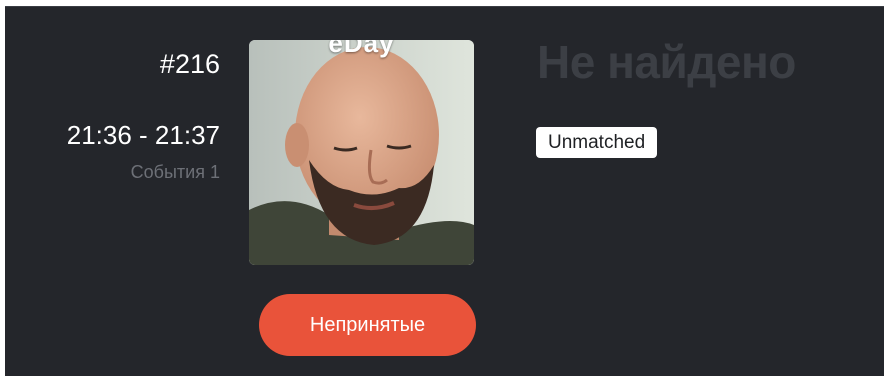 Image resolution: width=884 pixels, height=376 pixels. Describe the element at coordinates (361, 49) in the screenshot. I see `photo-caption: eDay` at that location.